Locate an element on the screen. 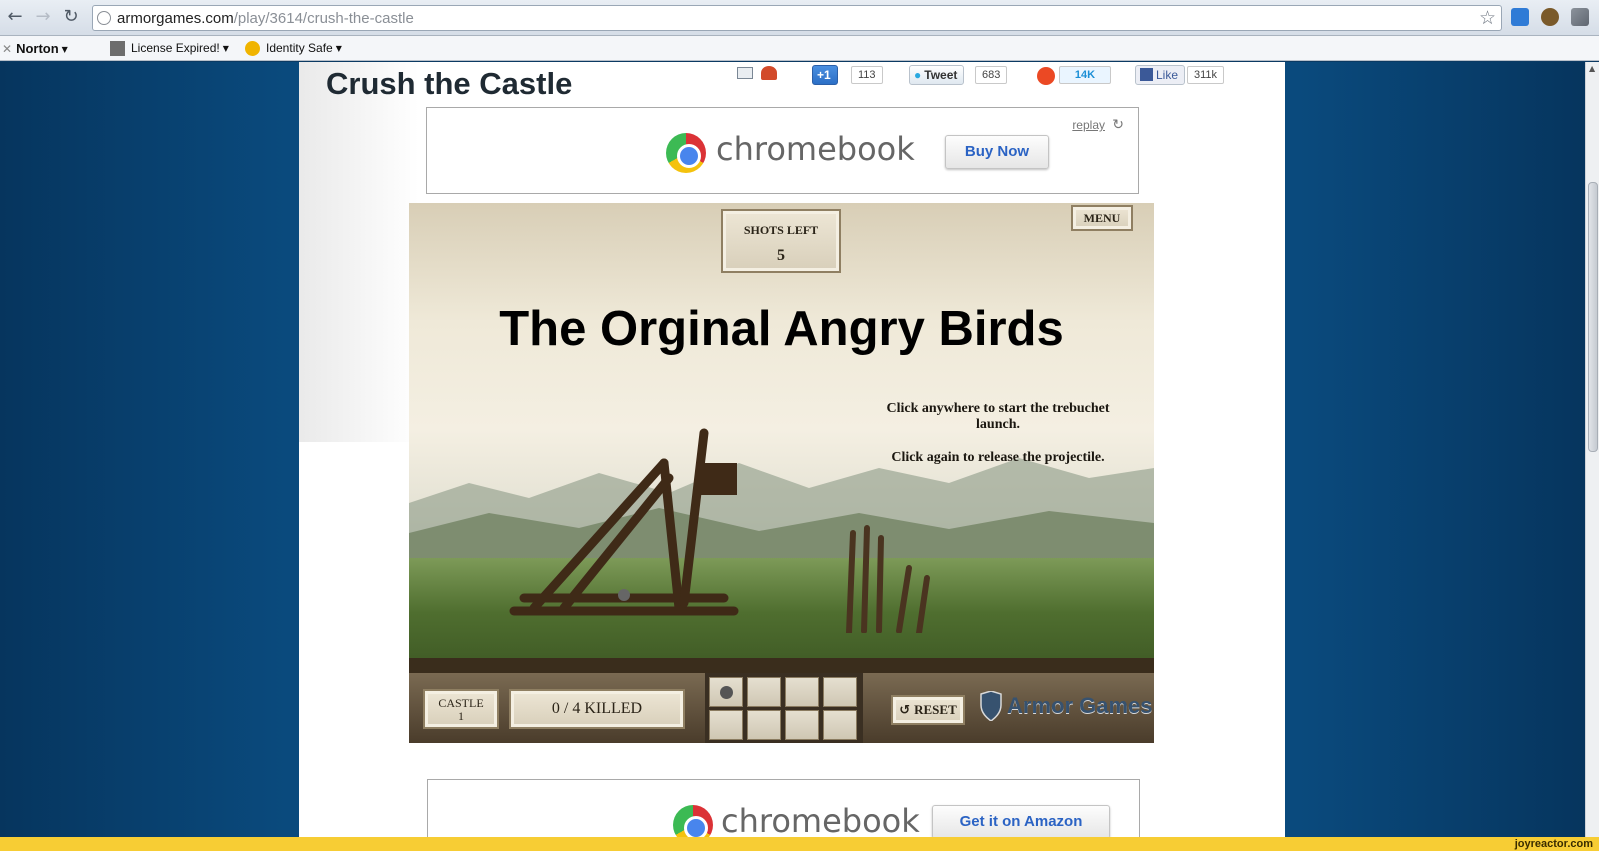  tweet-label: Tweet is located at coordinates (941, 75).